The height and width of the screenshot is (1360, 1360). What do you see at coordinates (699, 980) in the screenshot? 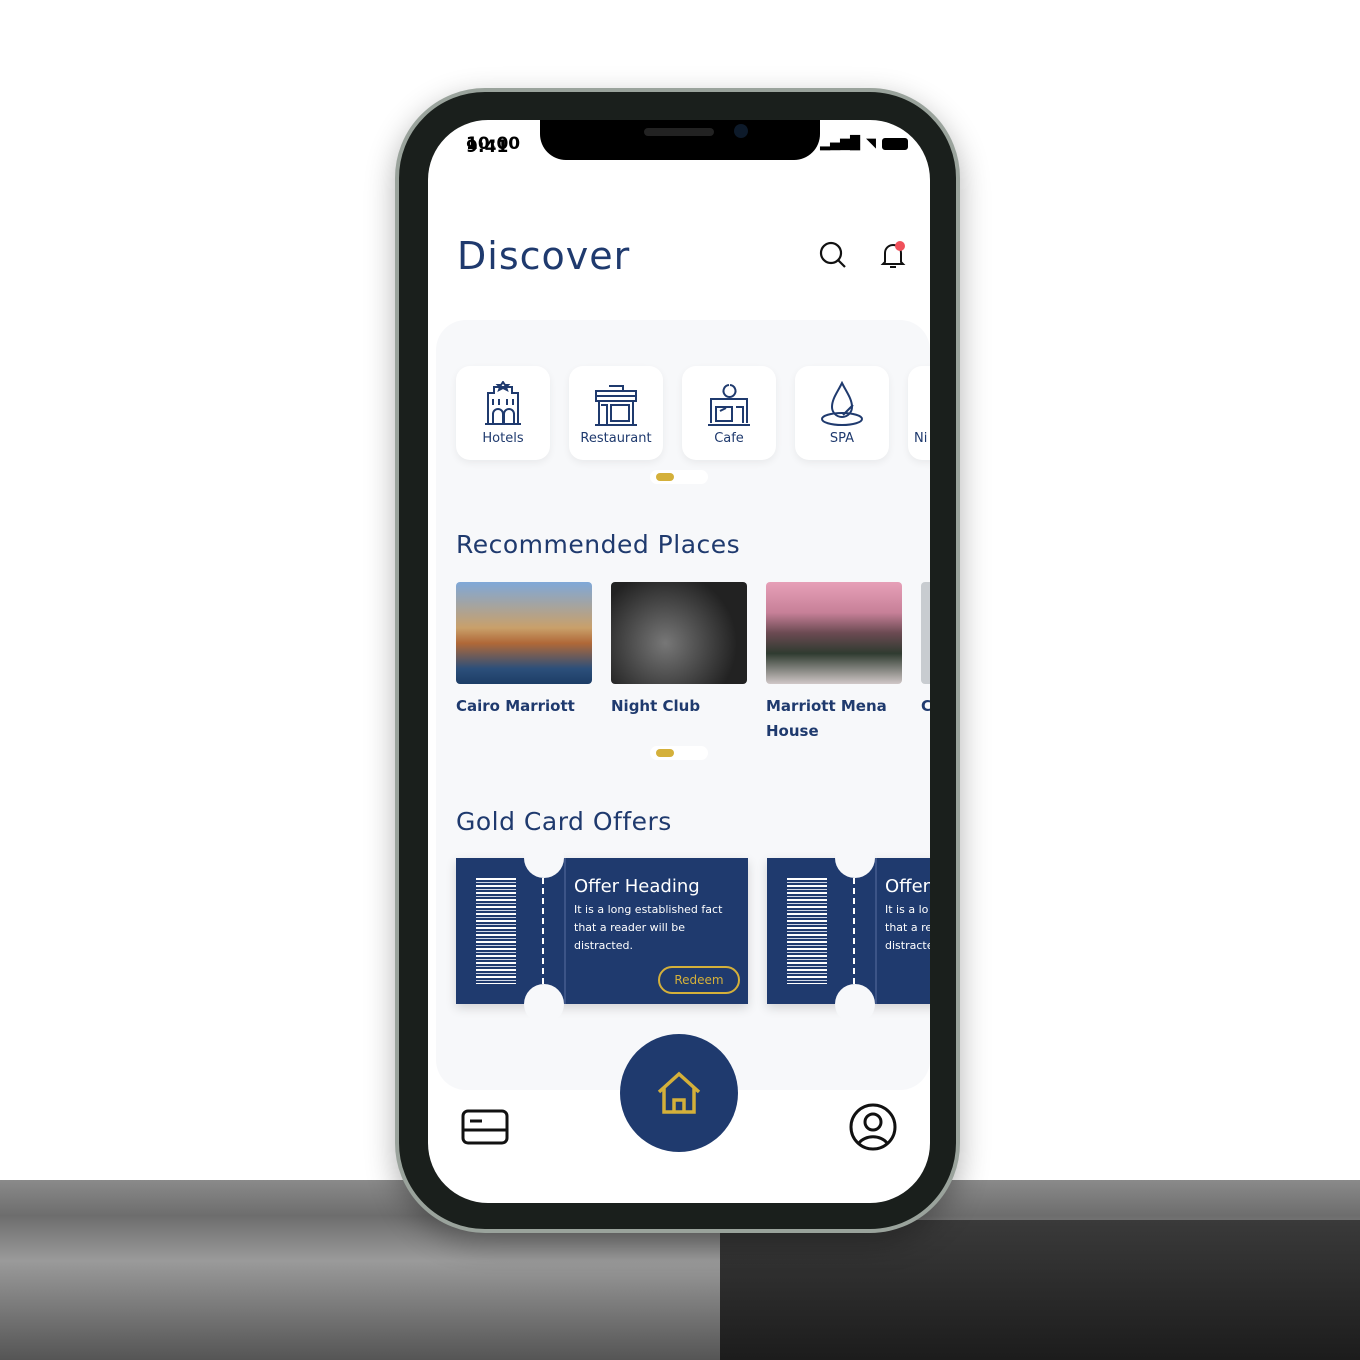
I see `redeem-button: Redeem` at bounding box center [699, 980].